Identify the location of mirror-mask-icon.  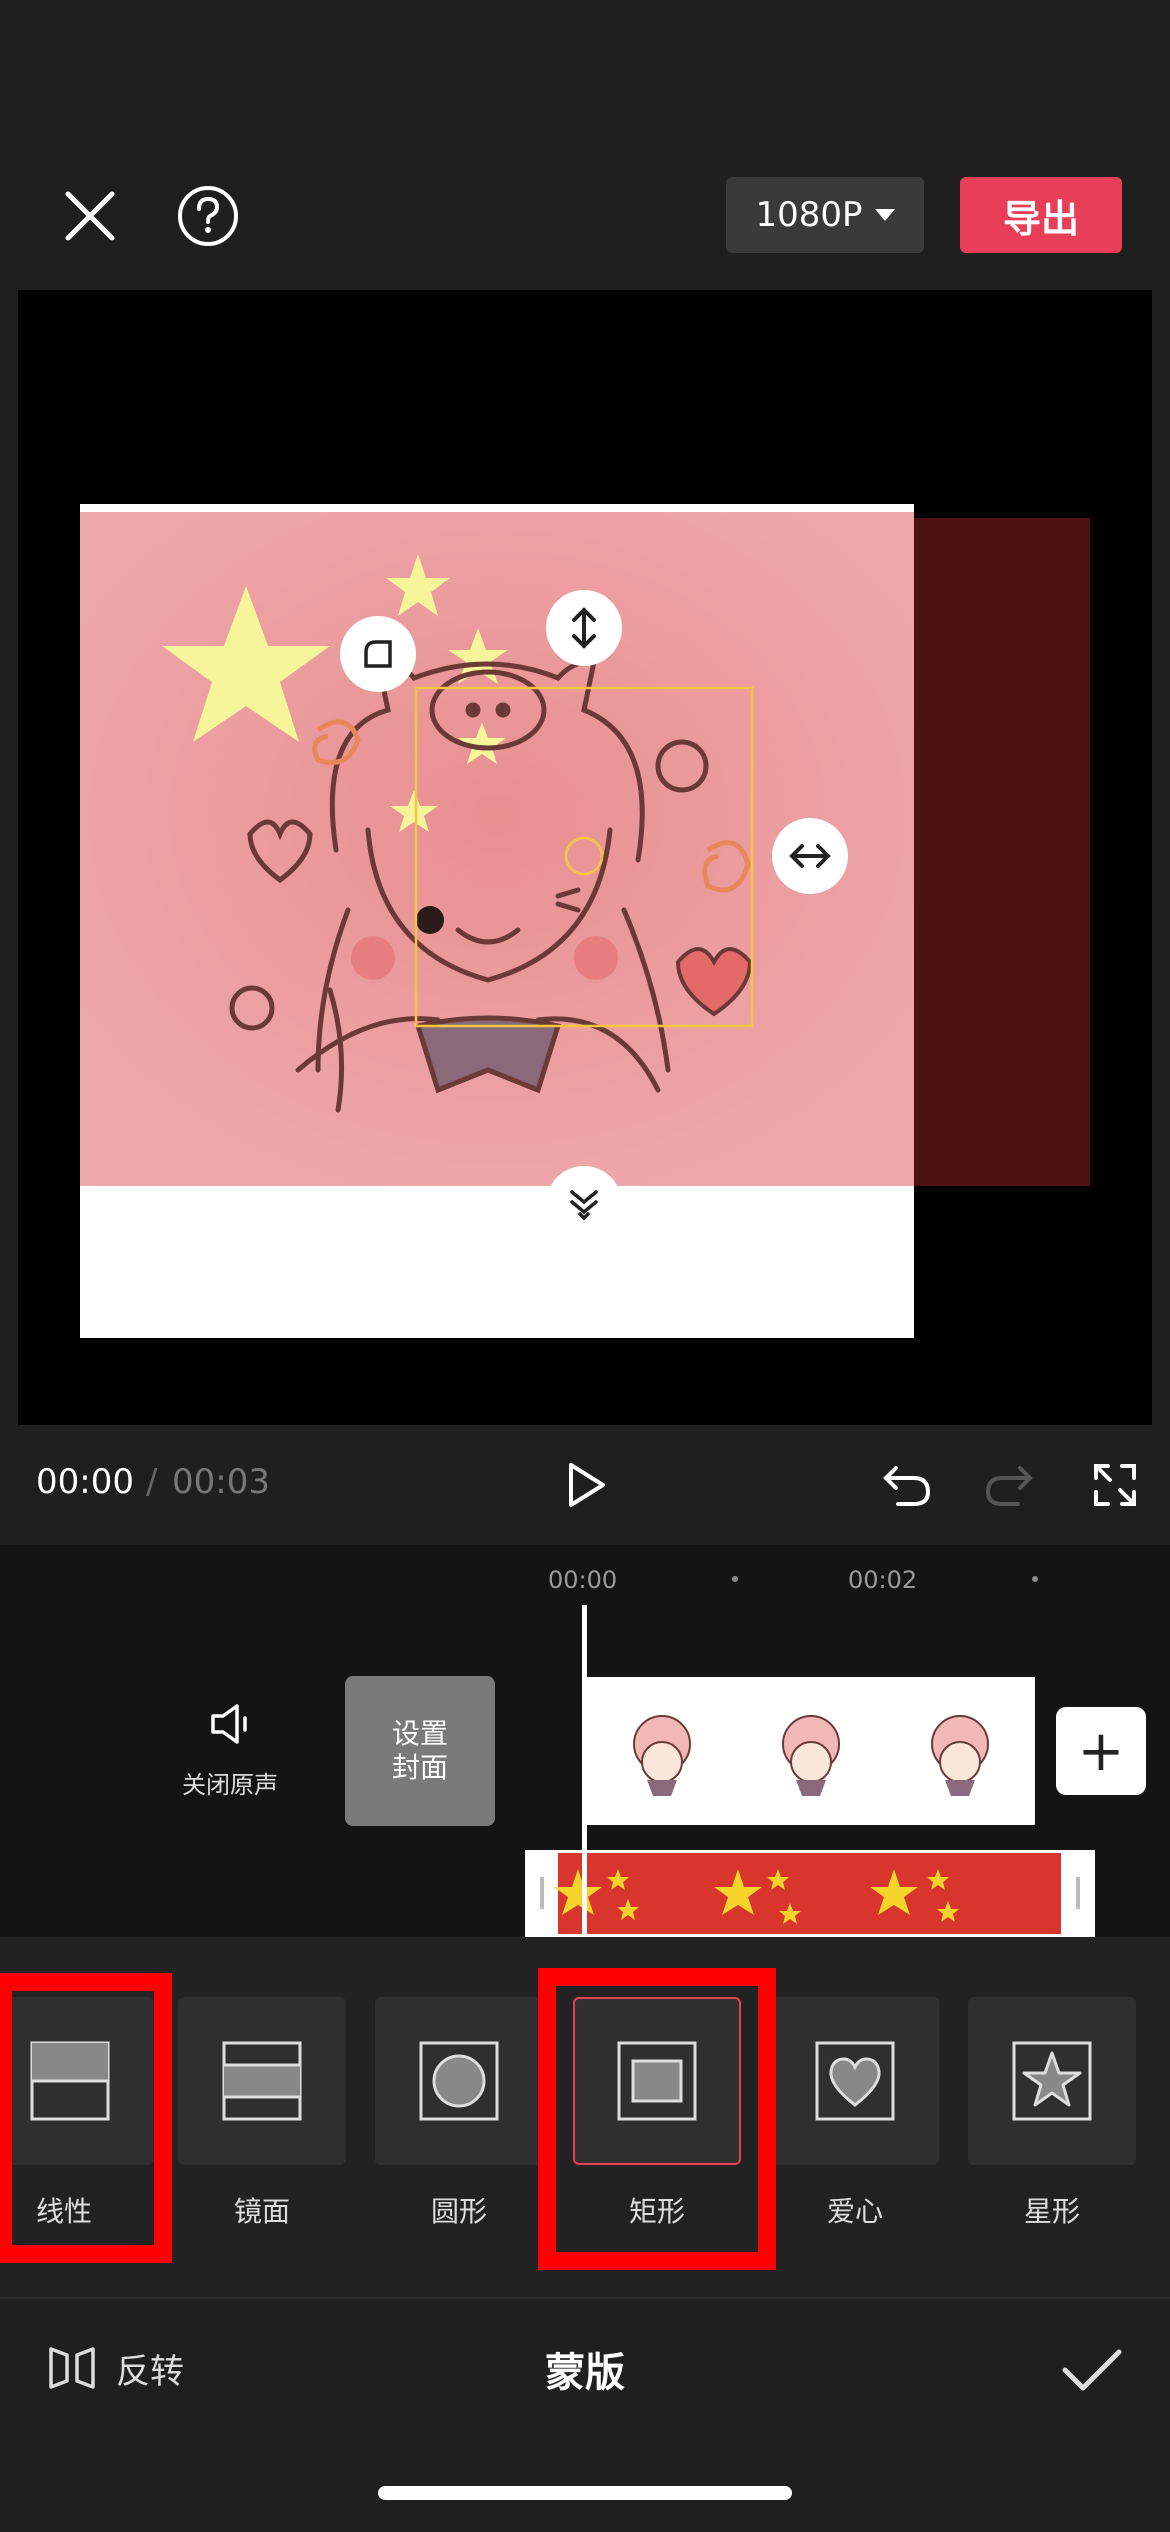
(262, 2081).